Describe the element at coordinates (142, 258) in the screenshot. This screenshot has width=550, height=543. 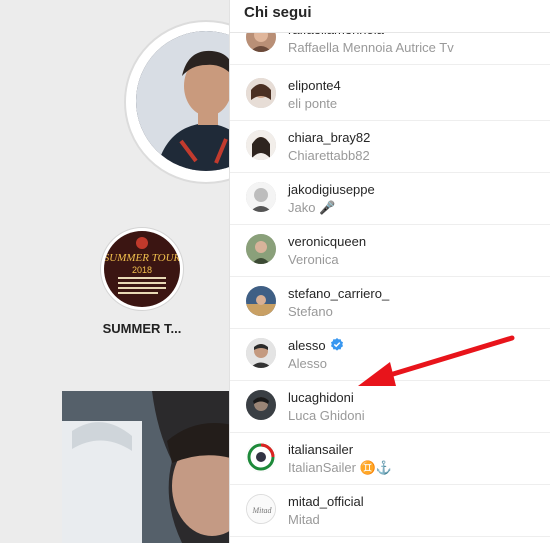
I see `svg-text: SUMMER TOUR` at that location.